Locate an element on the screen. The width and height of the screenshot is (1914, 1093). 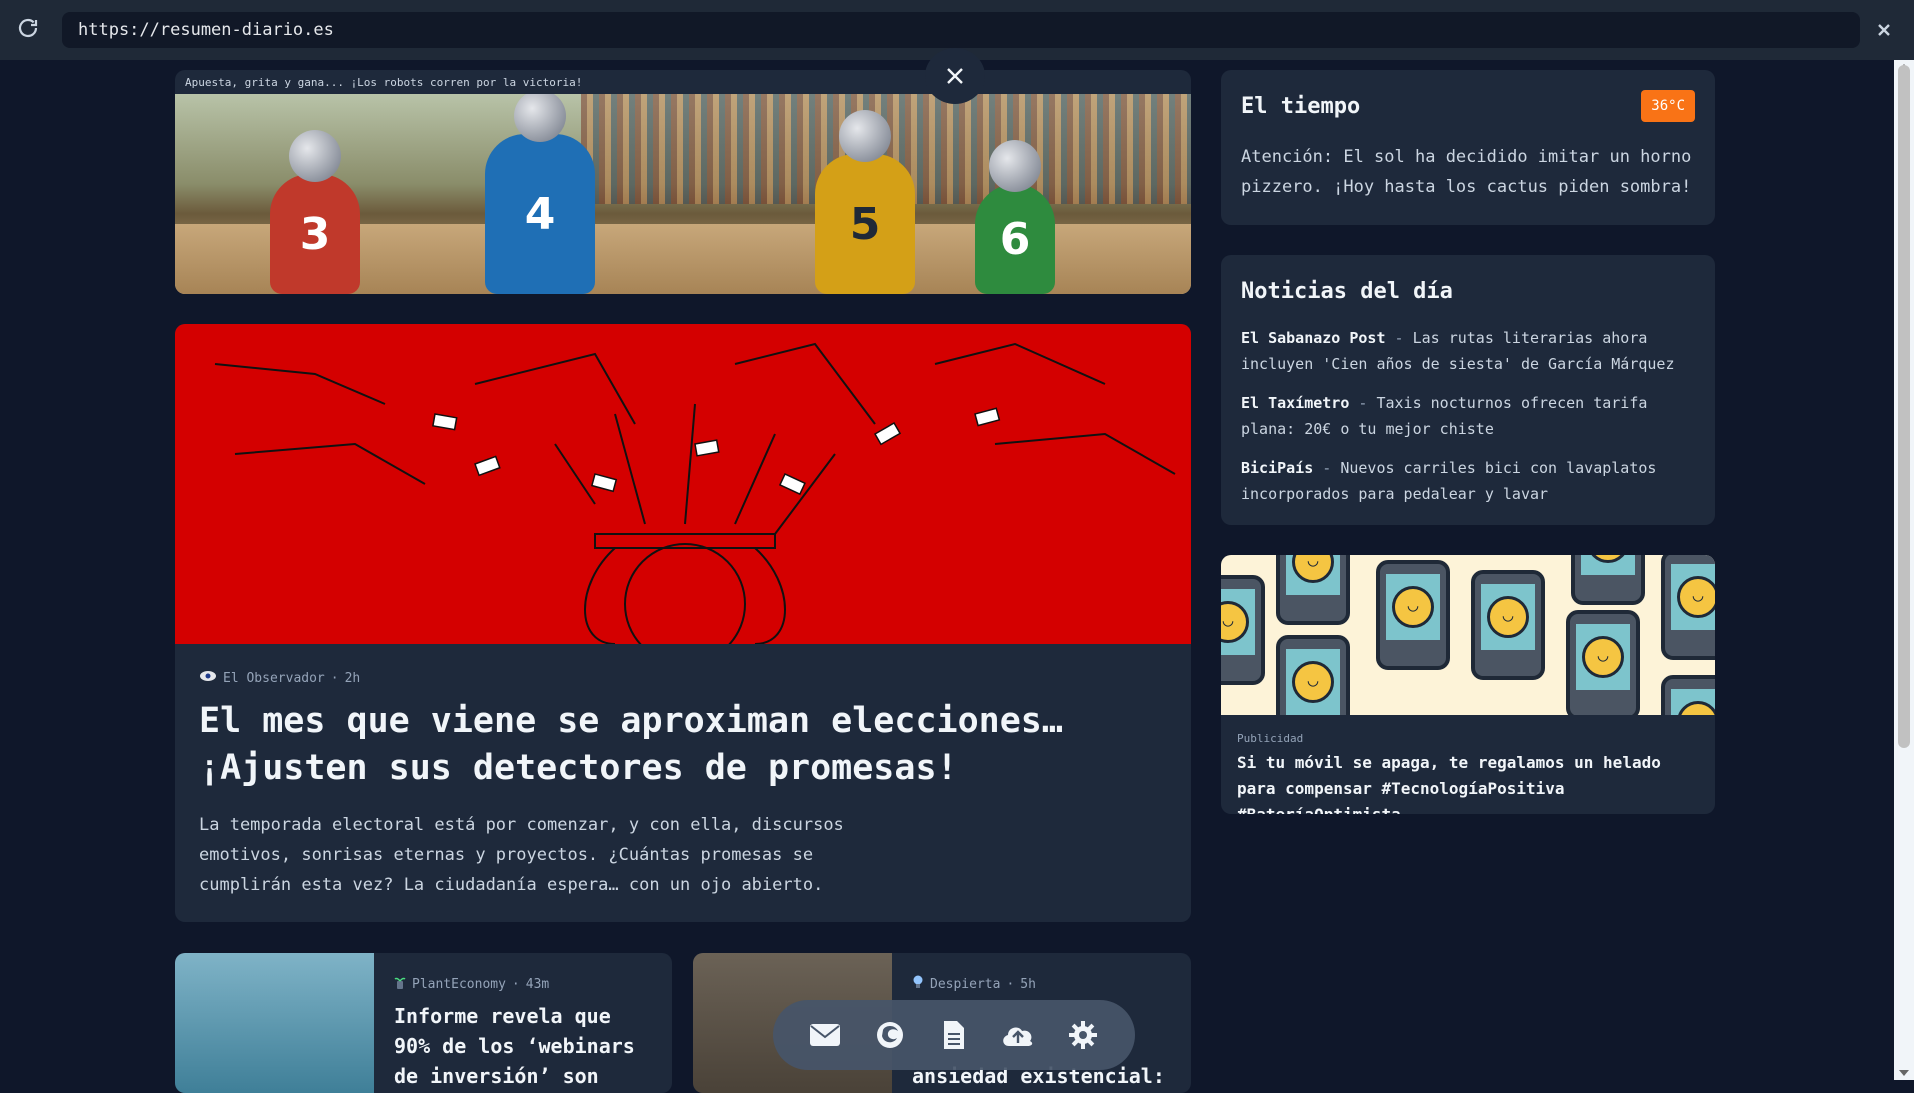
temperature-badge: 36°C is located at coordinates (1668, 106).